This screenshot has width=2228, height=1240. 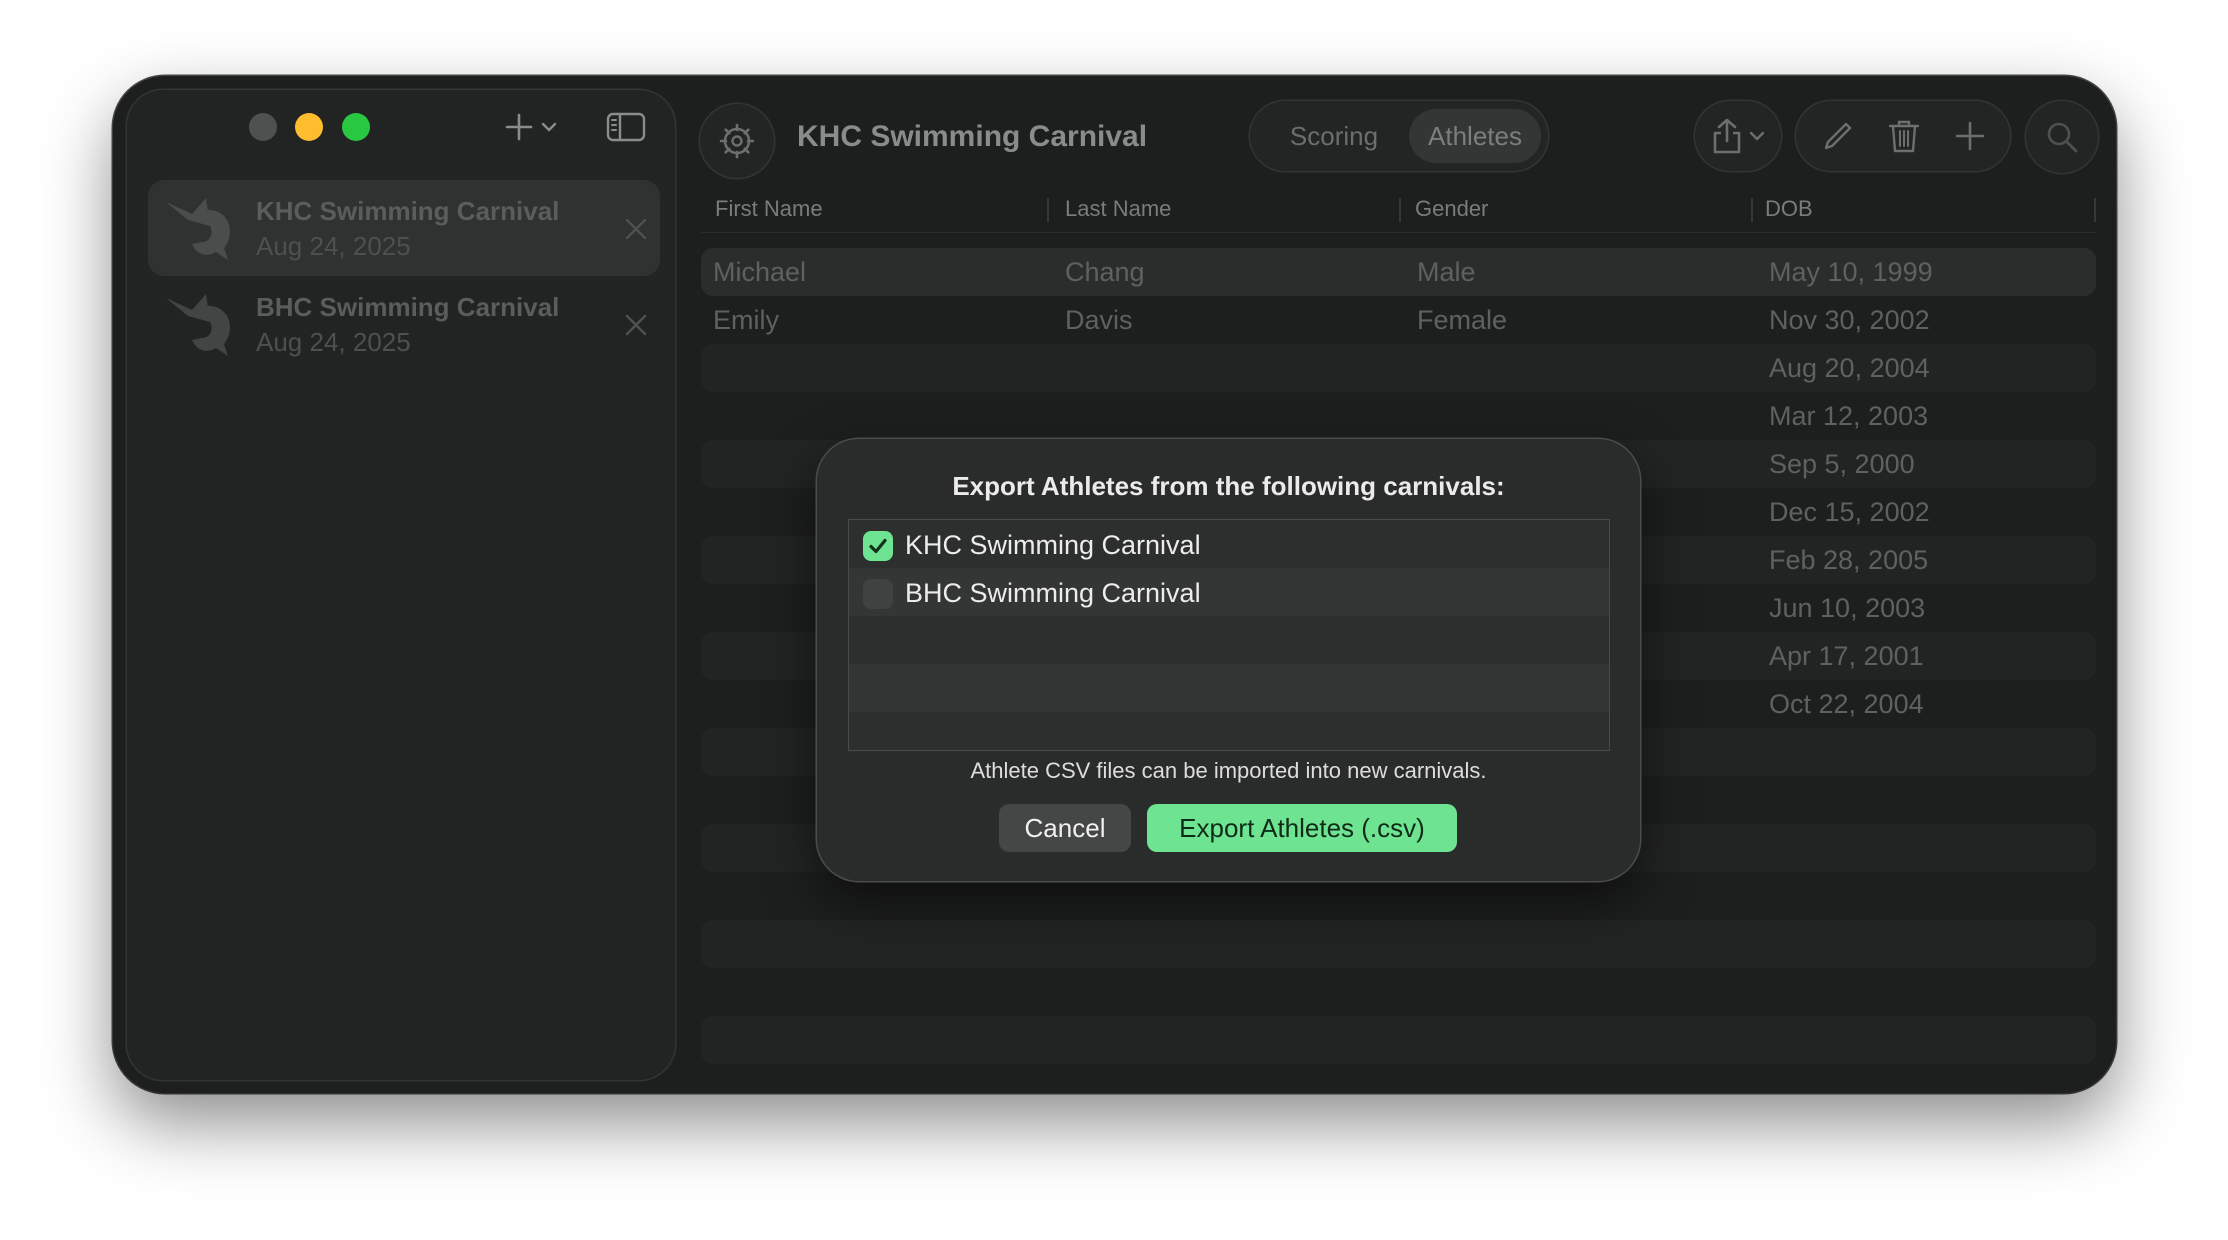 I want to click on cell-gender: Female, so click(x=1462, y=320).